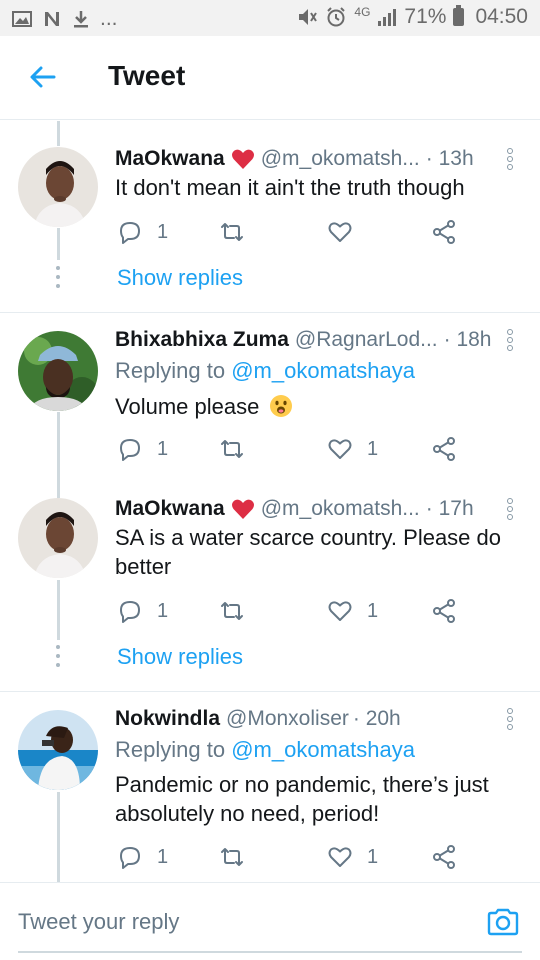 The width and height of the screenshot is (540, 960). What do you see at coordinates (290, 187) in the screenshot?
I see `tweet-text: It don't mean it ain't the truth though` at bounding box center [290, 187].